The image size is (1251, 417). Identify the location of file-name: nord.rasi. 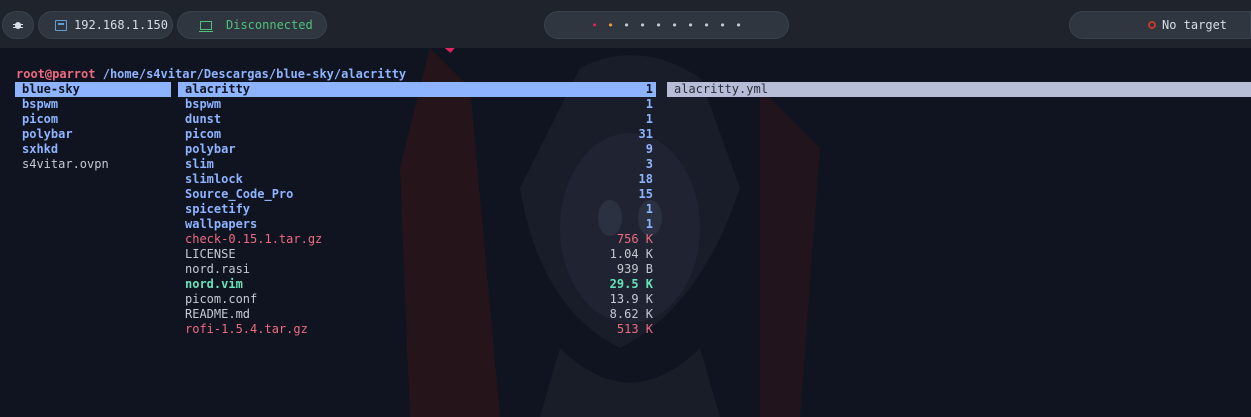
(218, 269).